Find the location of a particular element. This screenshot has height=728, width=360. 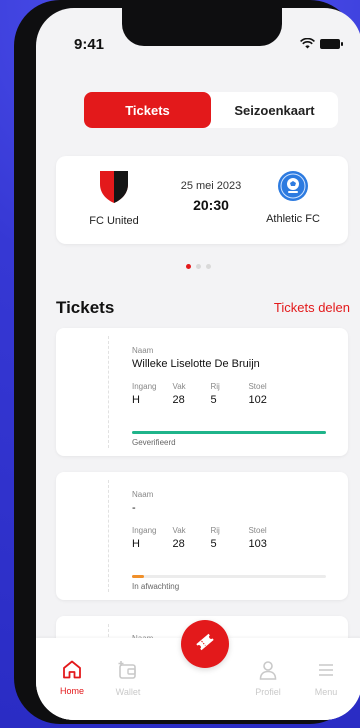

status-time: 9:41 is located at coordinates (89, 44).